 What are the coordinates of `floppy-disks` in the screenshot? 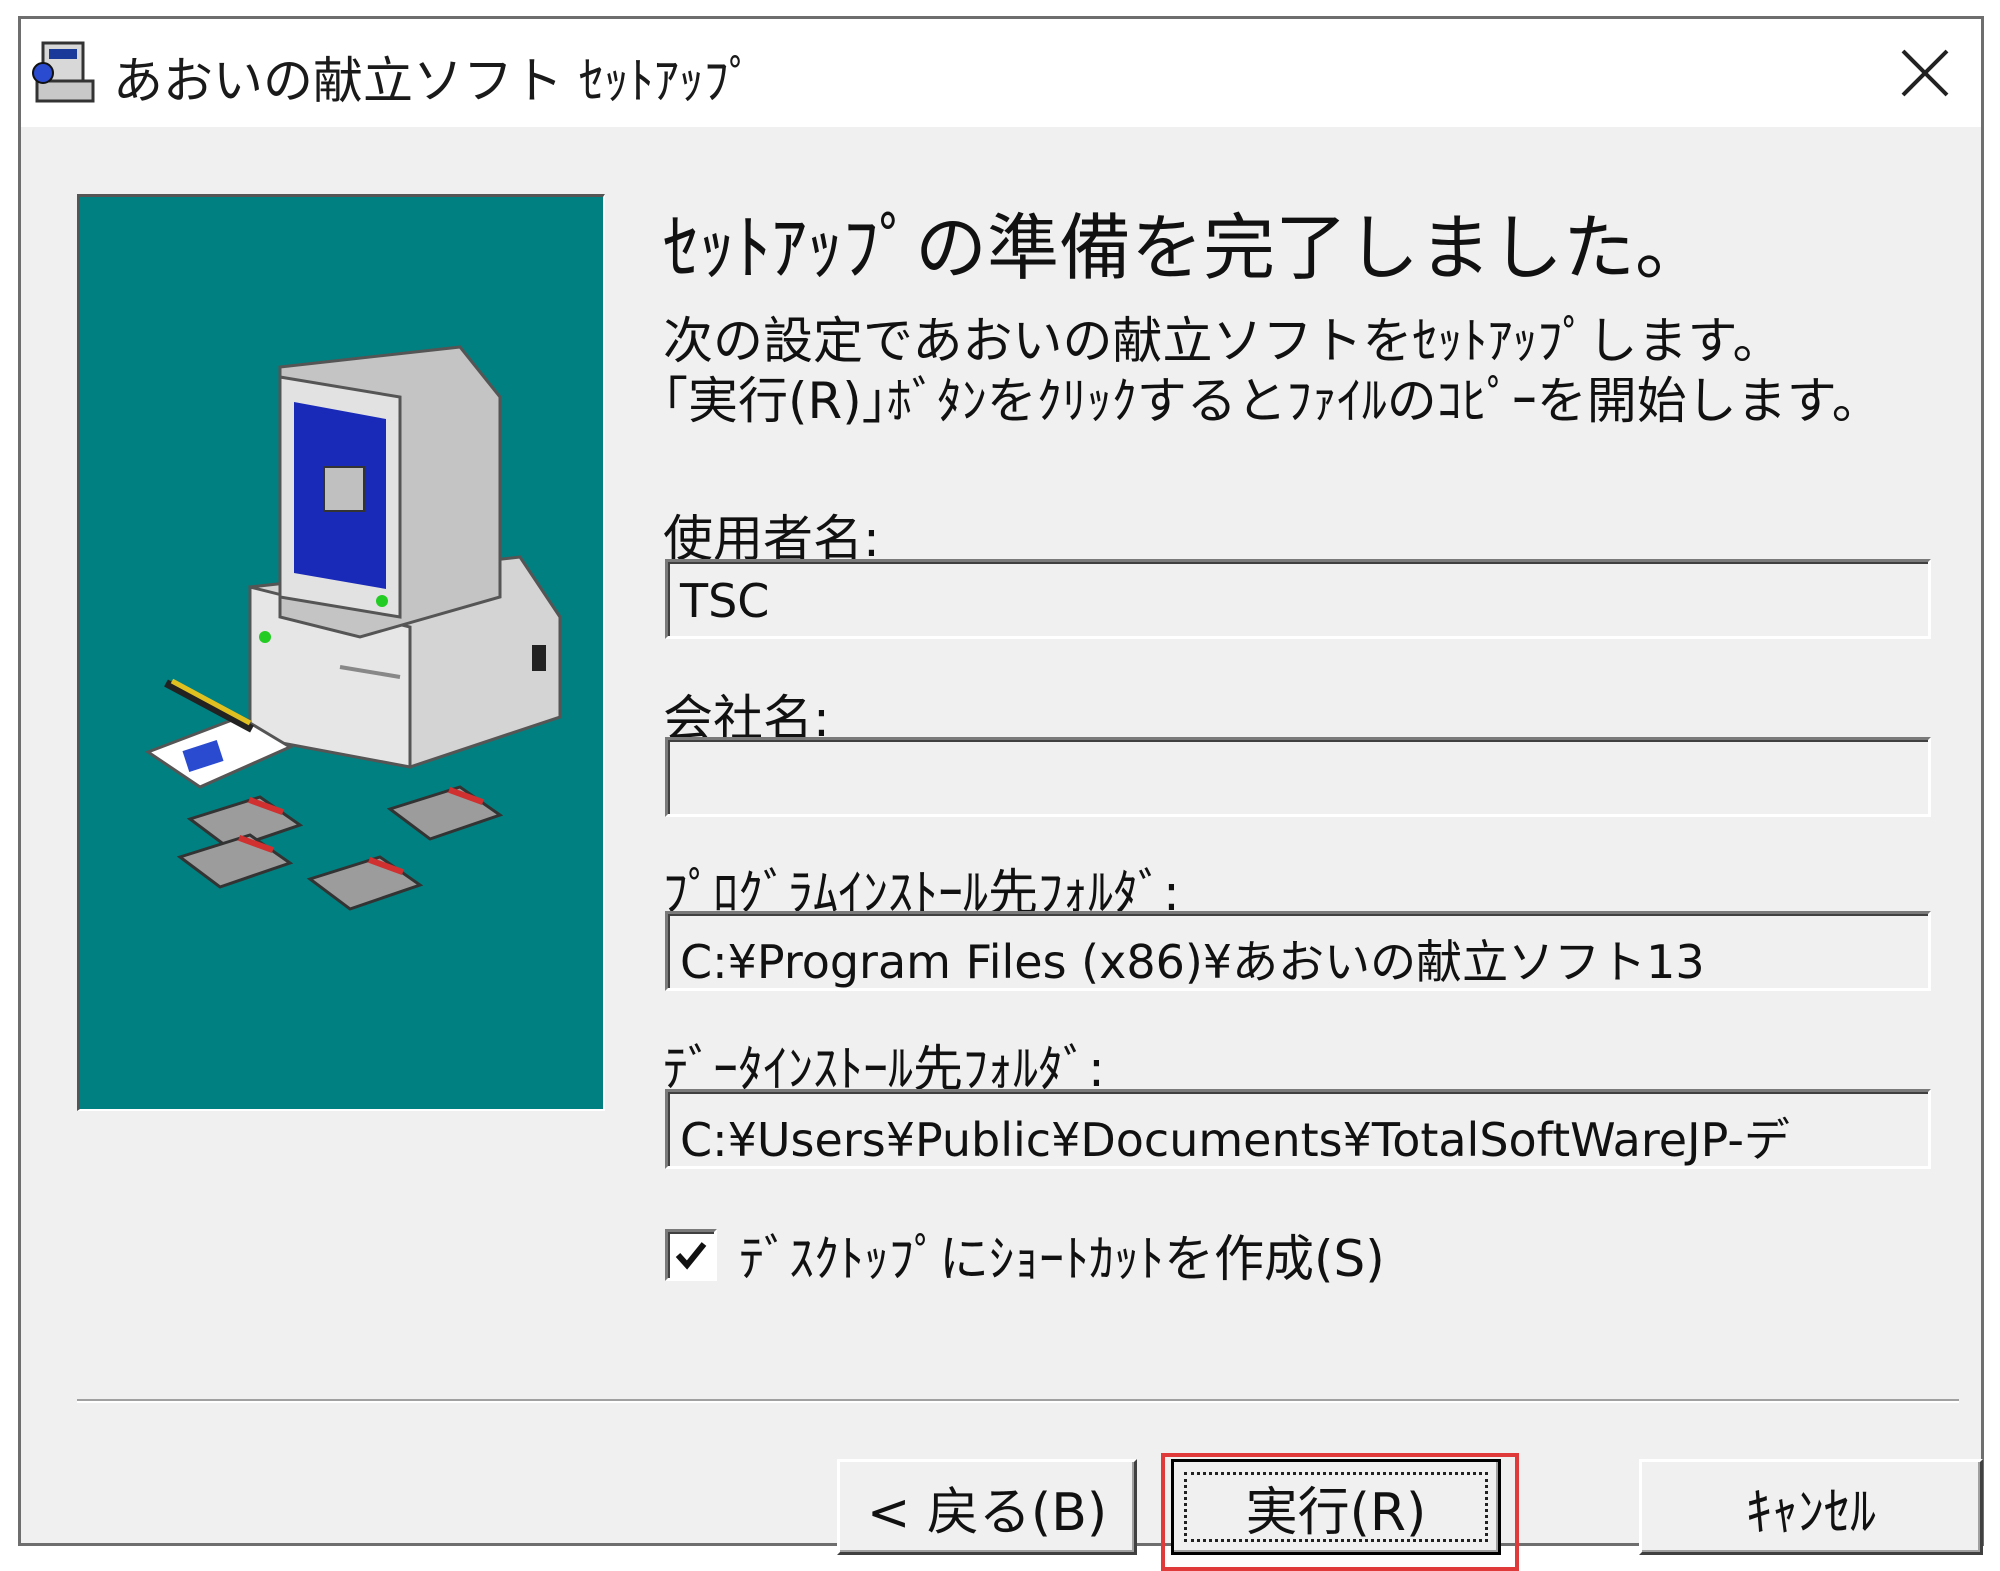 It's located at (340, 848).